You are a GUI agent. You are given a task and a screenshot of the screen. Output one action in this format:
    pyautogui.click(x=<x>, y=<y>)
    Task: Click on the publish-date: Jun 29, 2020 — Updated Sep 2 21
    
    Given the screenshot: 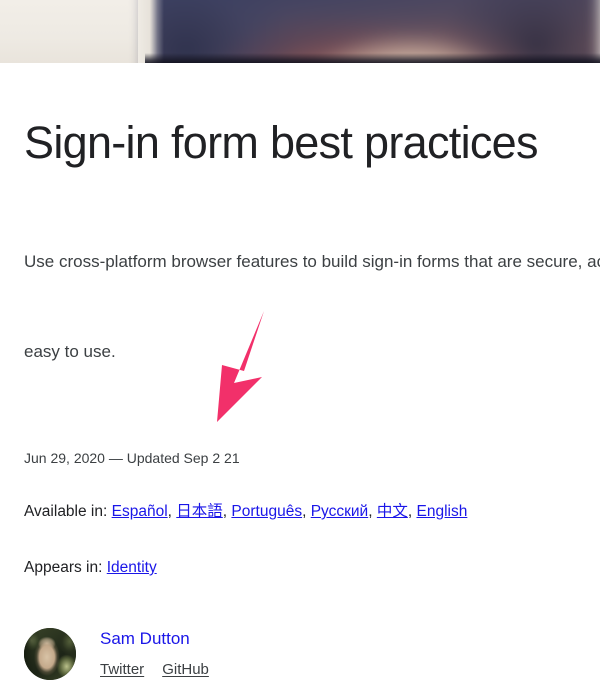 What is the action you would take?
    pyautogui.click(x=132, y=458)
    